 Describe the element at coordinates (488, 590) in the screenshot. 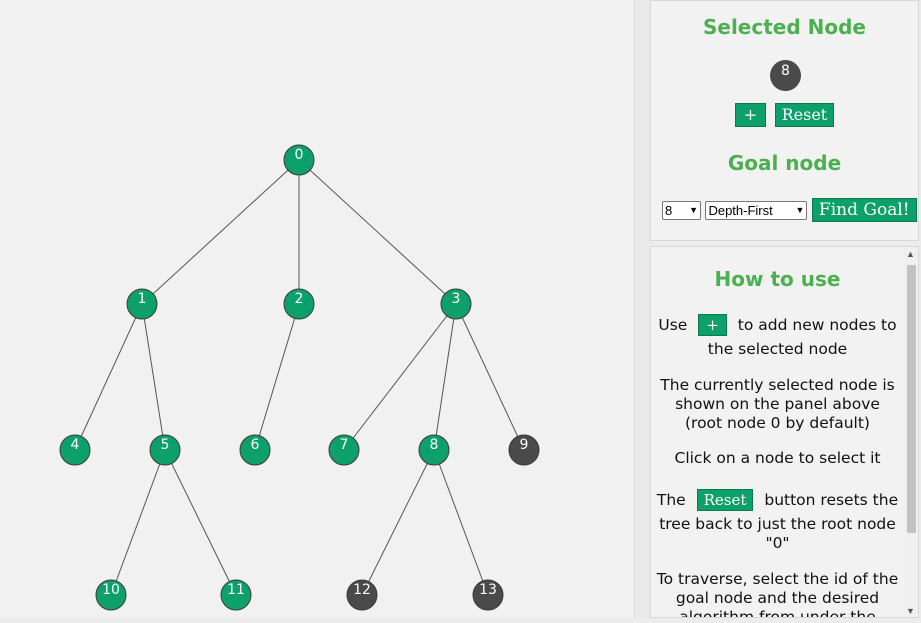

I see `tree-node-label: 13` at that location.